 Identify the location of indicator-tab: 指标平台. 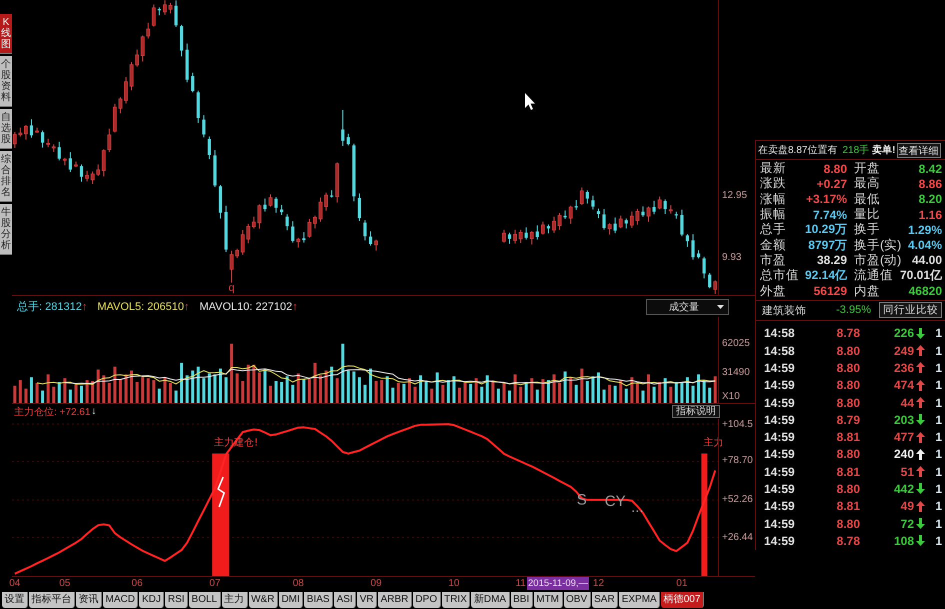
(52, 600).